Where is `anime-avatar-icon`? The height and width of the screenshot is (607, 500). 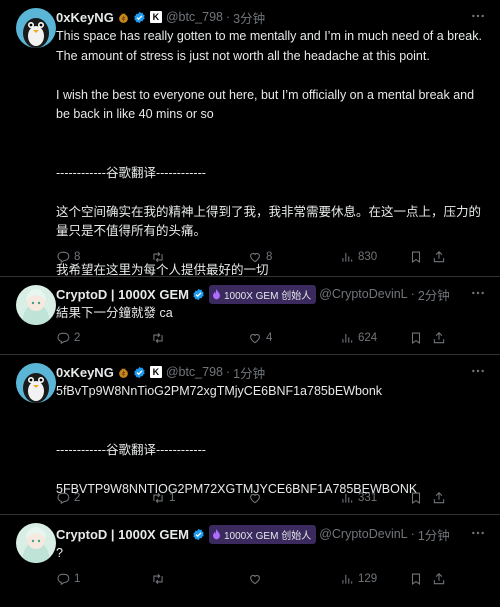 anime-avatar-icon is located at coordinates (36, 305).